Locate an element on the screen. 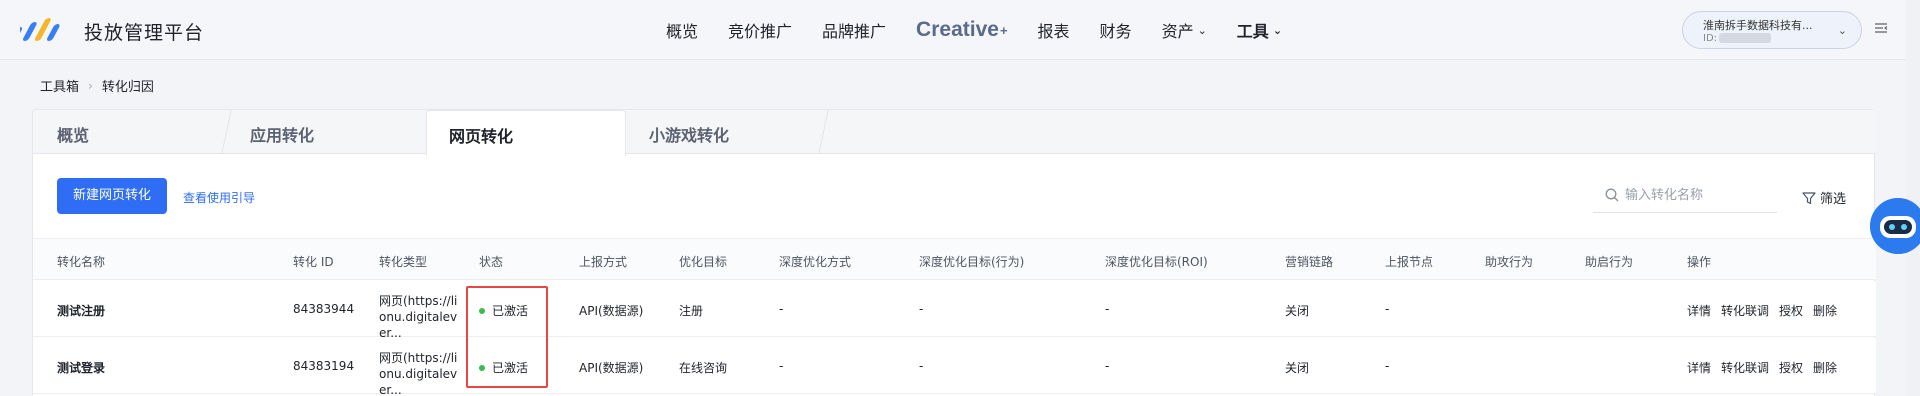 Image resolution: width=1920 pixels, height=396 pixels. column-status: 状态 is located at coordinates (491, 262).